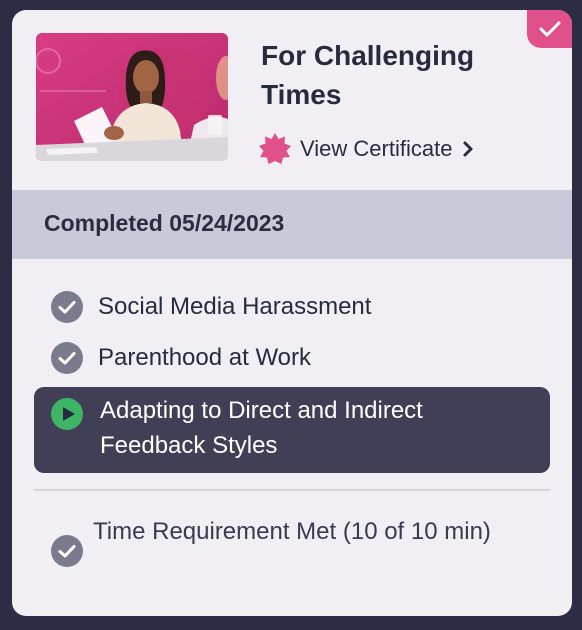 The height and width of the screenshot is (630, 582). I want to click on time-requirement-label: Time Requirement Met (10 of 10 min), so click(292, 531).